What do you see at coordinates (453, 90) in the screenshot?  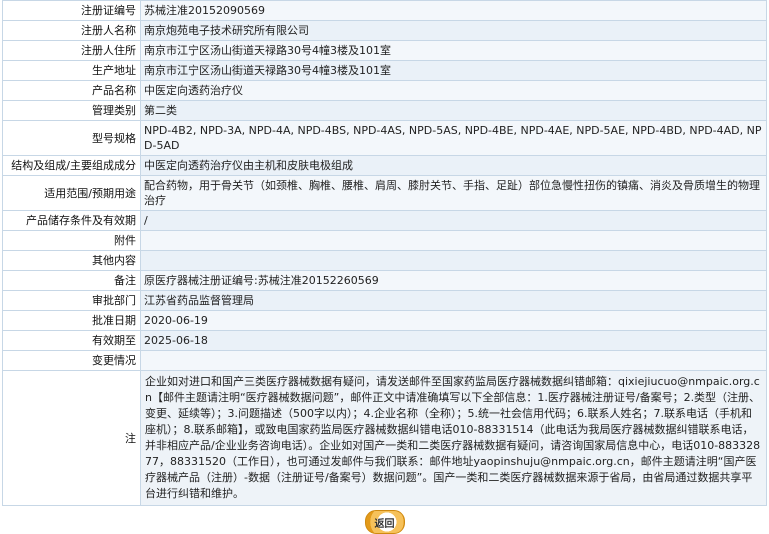 I see `row-value: 中医定向透药治疗仪` at bounding box center [453, 90].